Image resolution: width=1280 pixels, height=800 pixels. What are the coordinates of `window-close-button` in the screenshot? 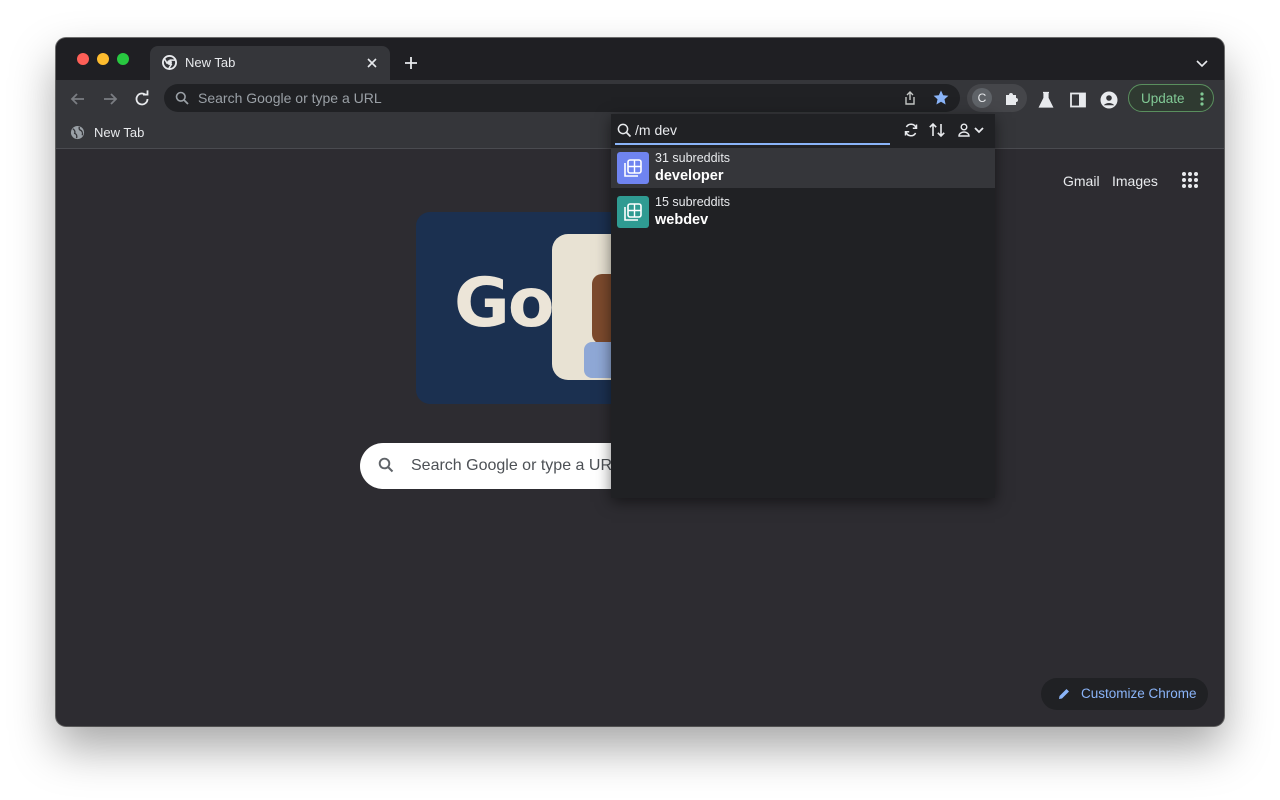 It's located at (83, 59).